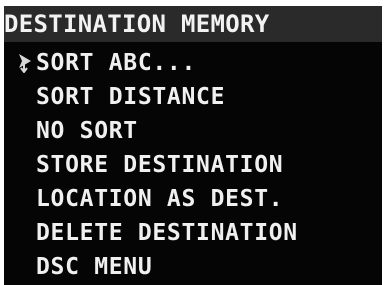  What do you see at coordinates (167, 233) in the screenshot?
I see `menu-item-delete-destination: DELETE DESTINATION` at bounding box center [167, 233].